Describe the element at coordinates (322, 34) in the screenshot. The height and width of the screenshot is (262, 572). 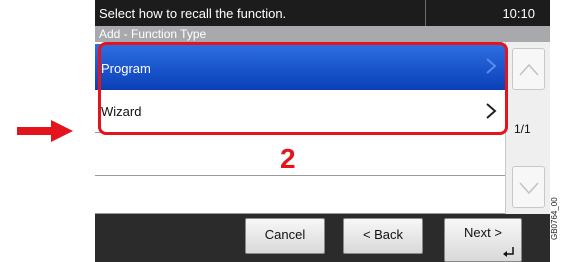
I see `title-bar: Add - Function Type` at that location.